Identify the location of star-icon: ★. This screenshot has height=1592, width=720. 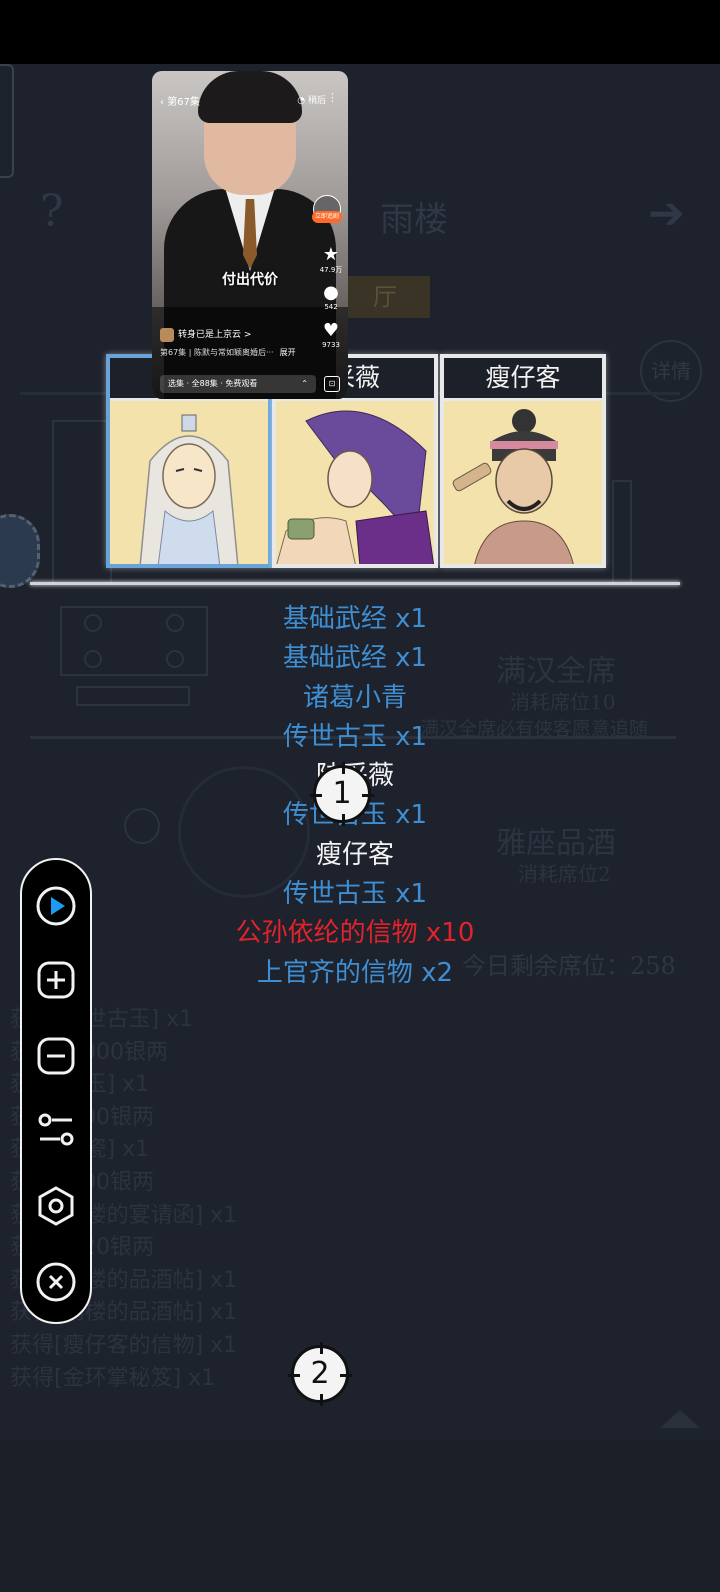
(331, 254).